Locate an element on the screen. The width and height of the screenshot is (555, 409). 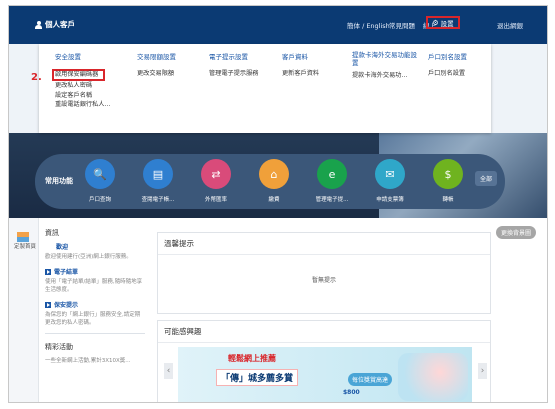
quick-functions-title: 常用功能 is located at coordinates (59, 181).